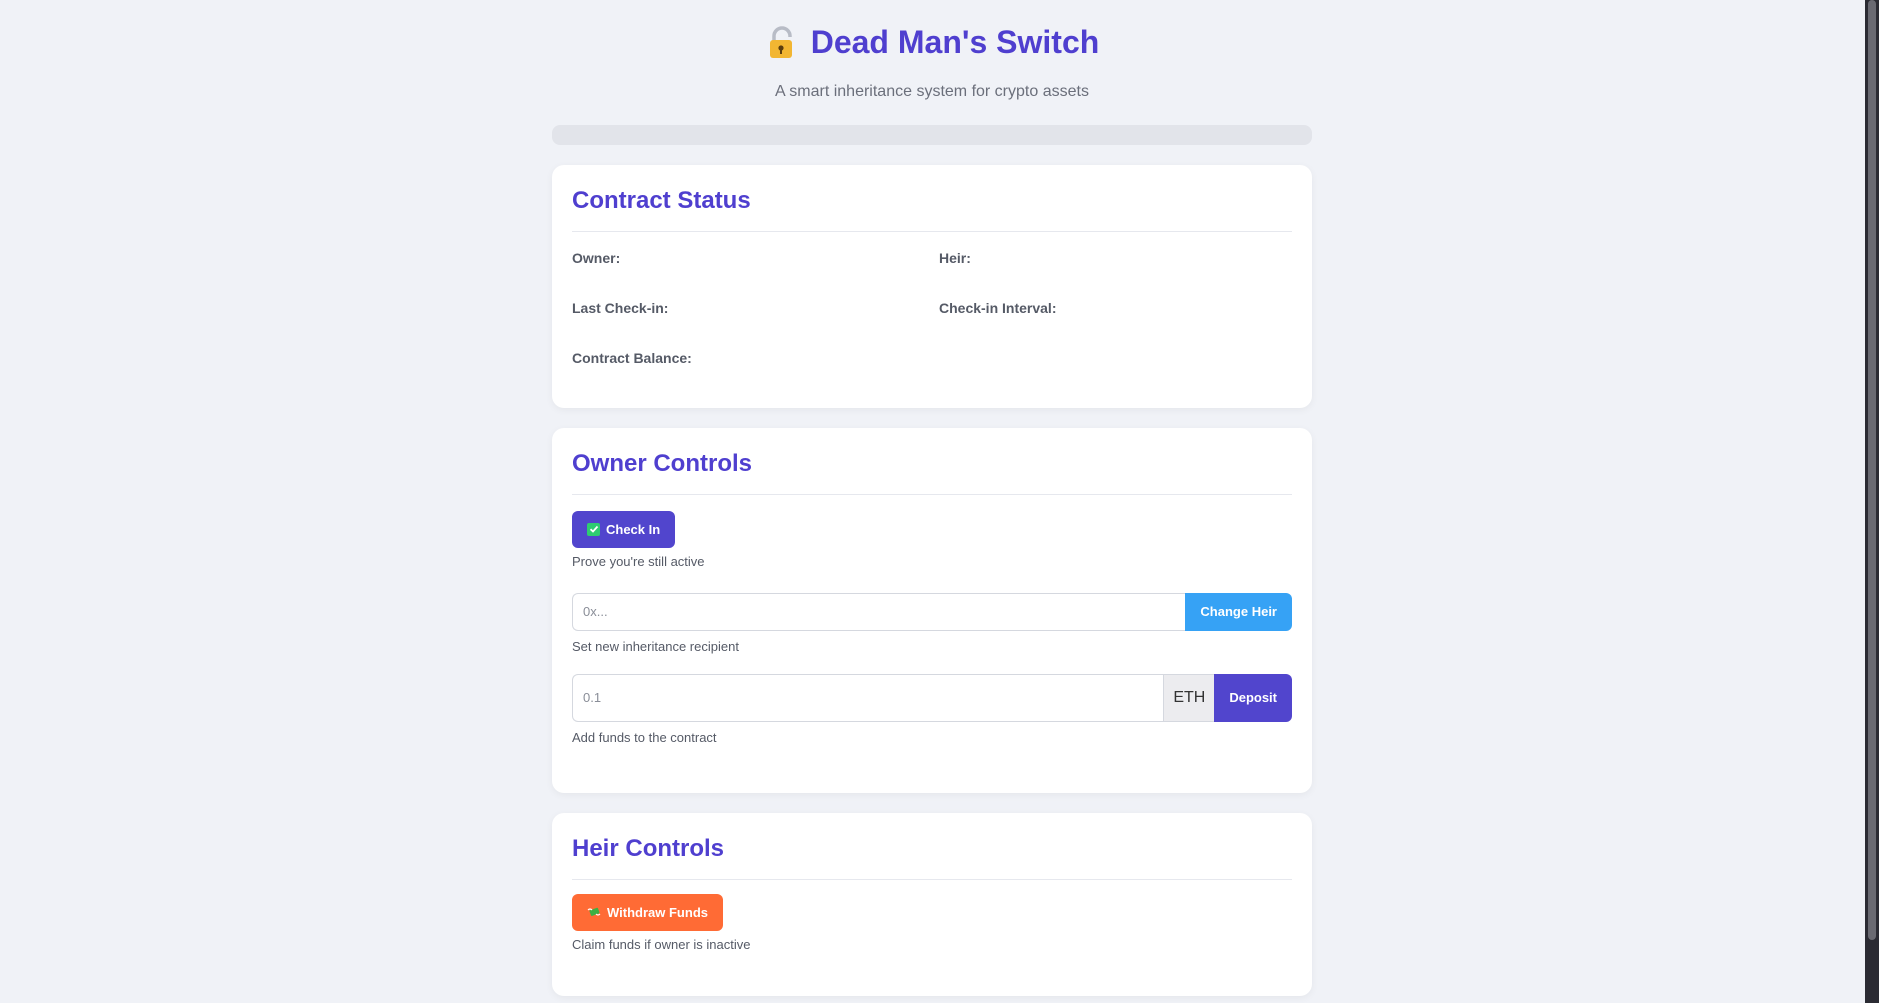 Image resolution: width=1879 pixels, height=1003 pixels. I want to click on last-checkin-status: Last Check-in:, so click(755, 309).